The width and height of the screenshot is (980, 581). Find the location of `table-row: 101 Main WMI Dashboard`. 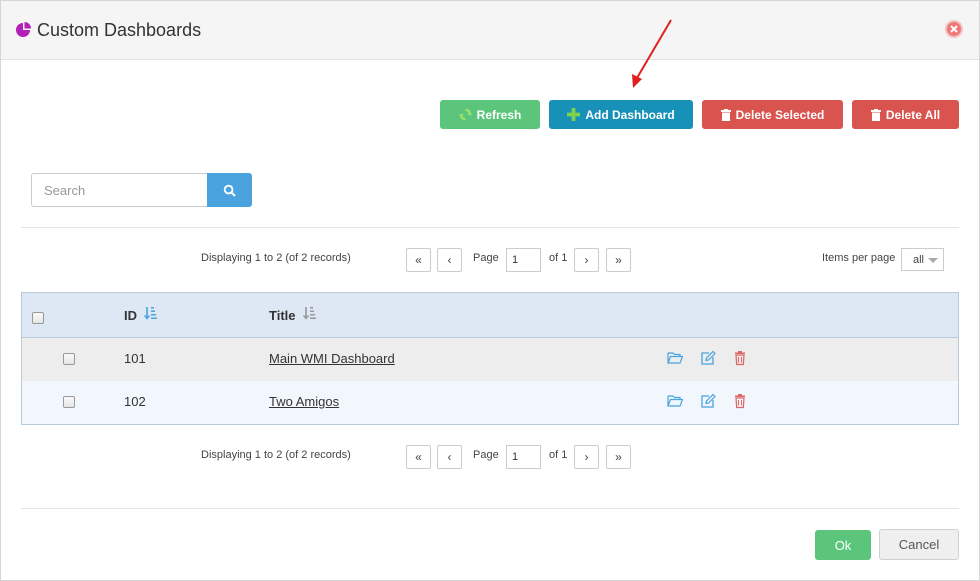

table-row: 101 Main WMI Dashboard is located at coordinates (490, 359).